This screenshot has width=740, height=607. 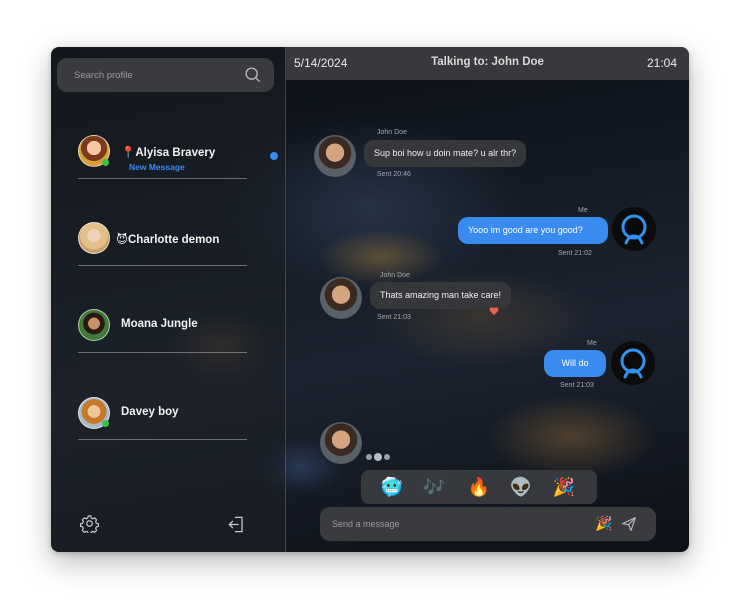 What do you see at coordinates (434, 487) in the screenshot?
I see `music-notes-emoji-button: 🎶` at bounding box center [434, 487].